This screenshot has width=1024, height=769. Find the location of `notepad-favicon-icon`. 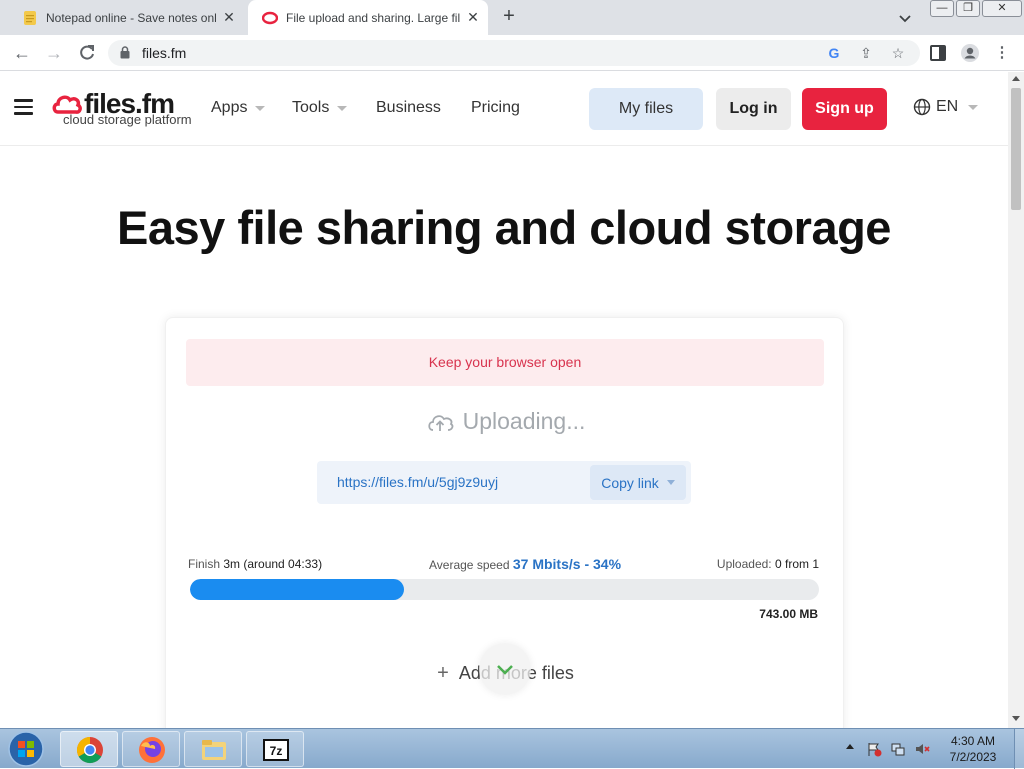

notepad-favicon-icon is located at coordinates (30, 17).